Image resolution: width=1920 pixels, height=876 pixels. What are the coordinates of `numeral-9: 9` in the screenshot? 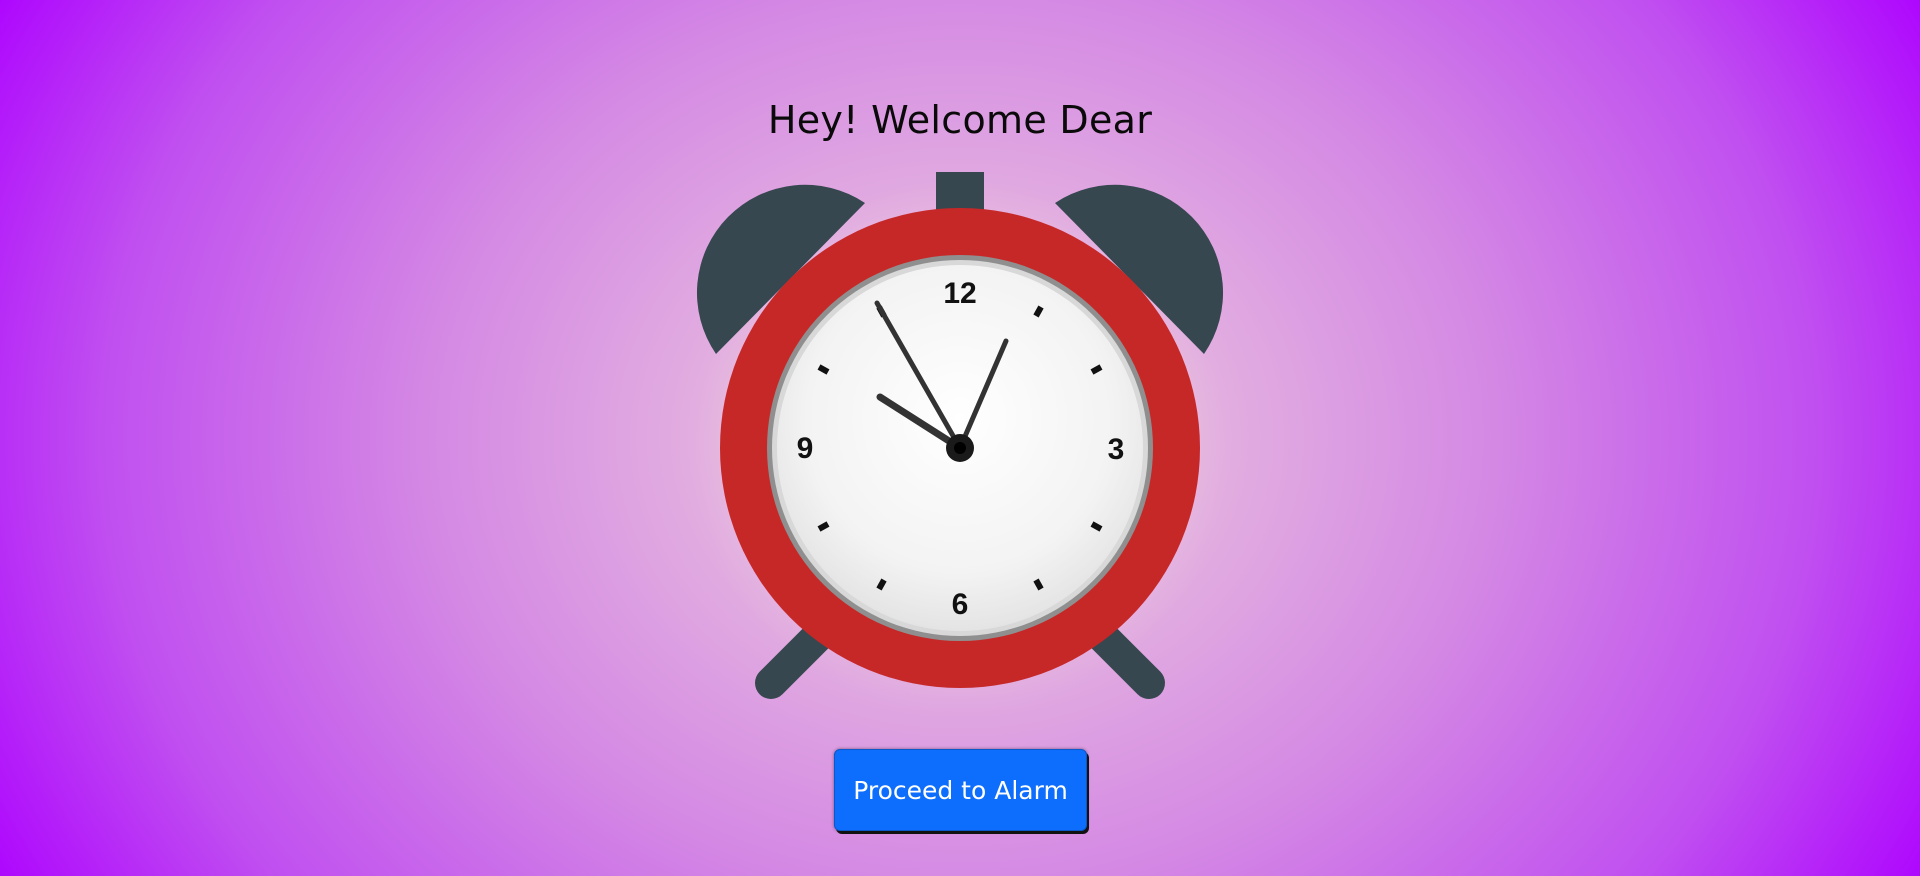 It's located at (805, 448).